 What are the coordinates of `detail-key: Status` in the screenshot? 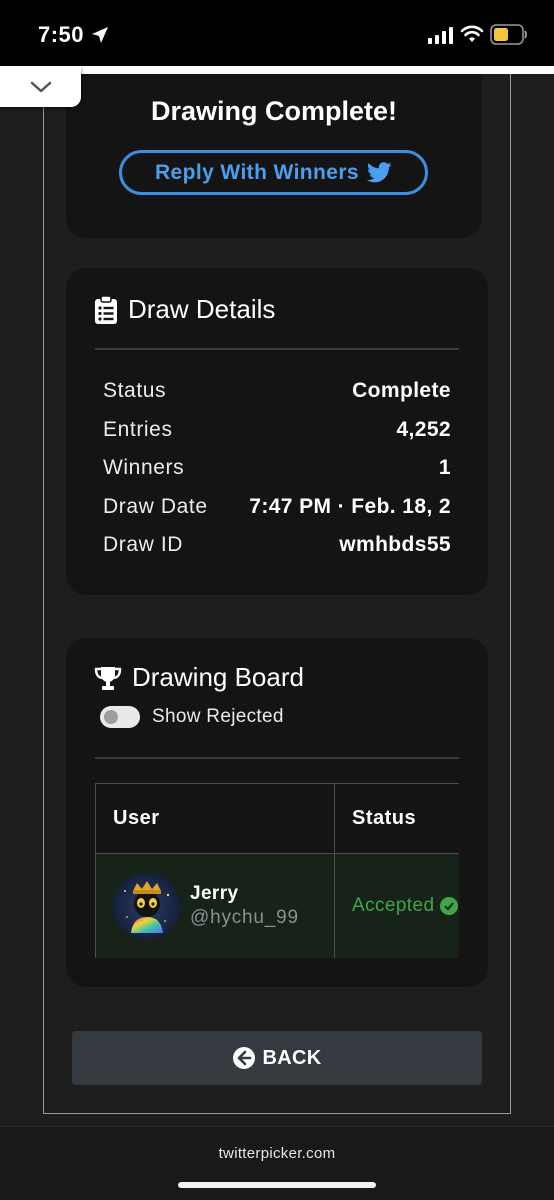 It's located at (135, 391).